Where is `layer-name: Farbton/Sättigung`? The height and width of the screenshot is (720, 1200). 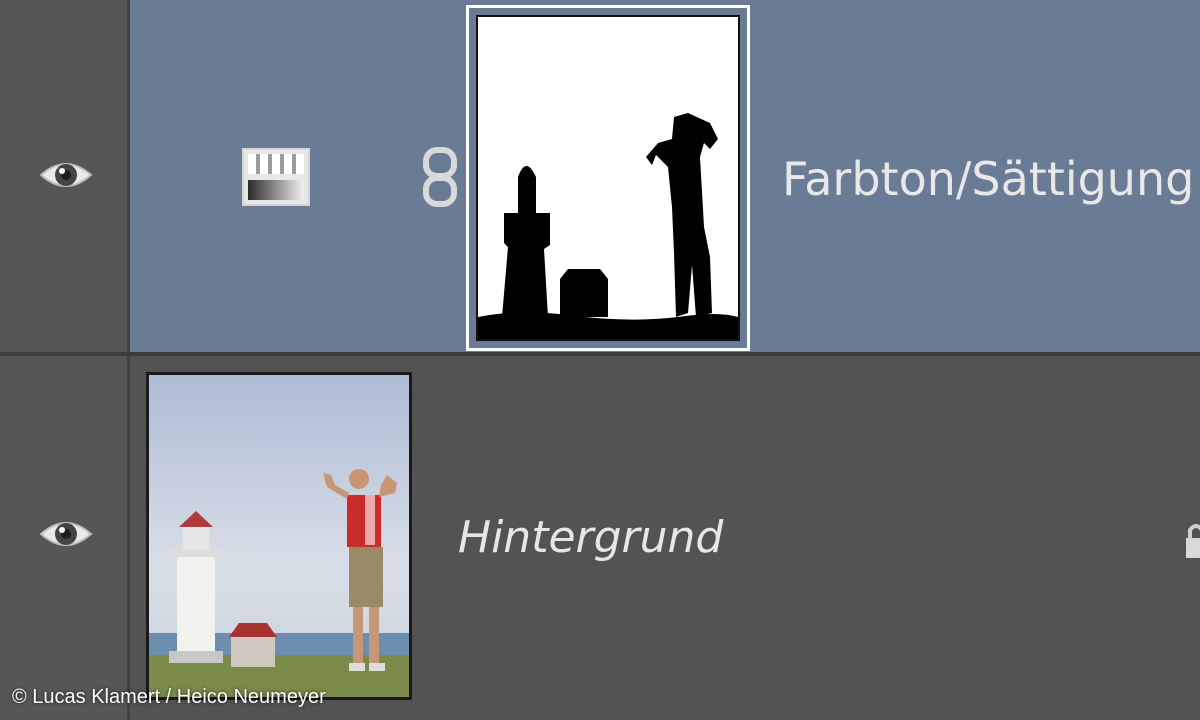 layer-name: Farbton/Sättigung is located at coordinates (988, 179).